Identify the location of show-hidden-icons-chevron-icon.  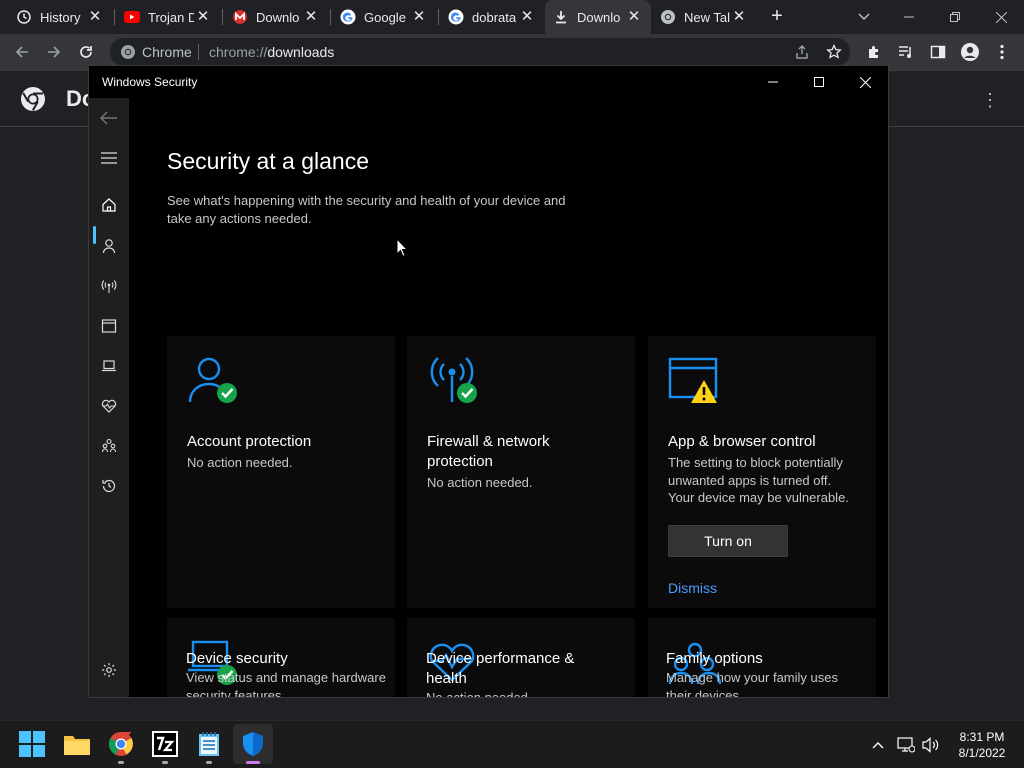
(878, 745).